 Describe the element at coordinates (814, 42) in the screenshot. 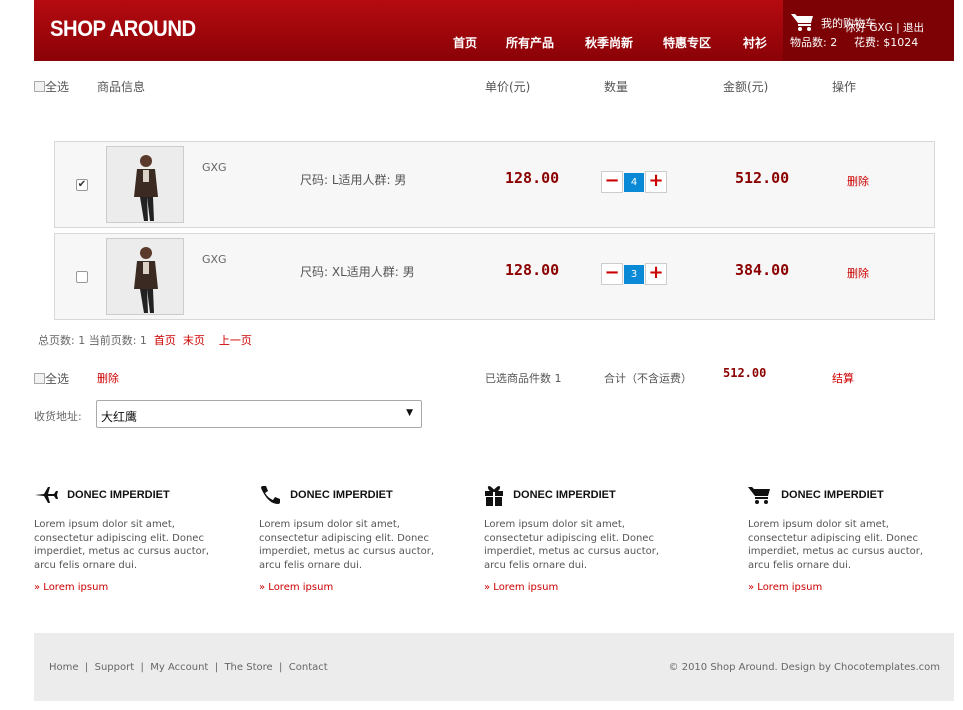

I see `cart-item-count: 物品数: 2` at that location.